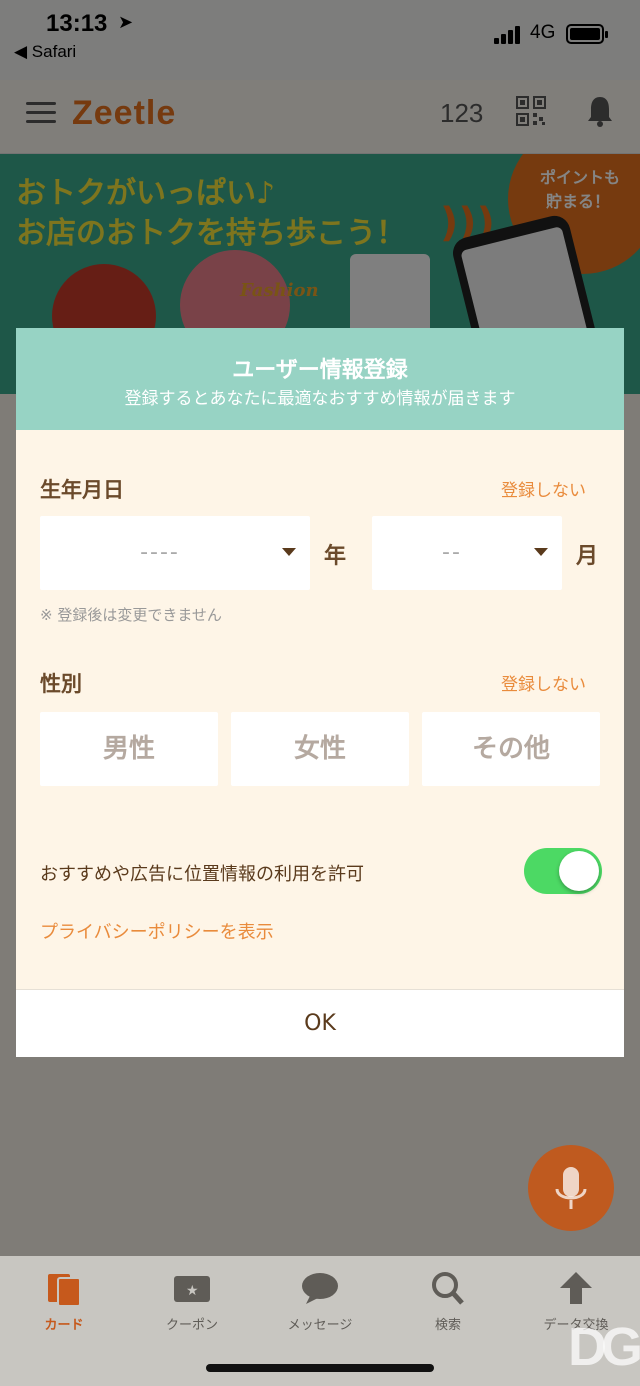 The image size is (640, 1386). I want to click on coupon-icon: ★, so click(192, 1288).